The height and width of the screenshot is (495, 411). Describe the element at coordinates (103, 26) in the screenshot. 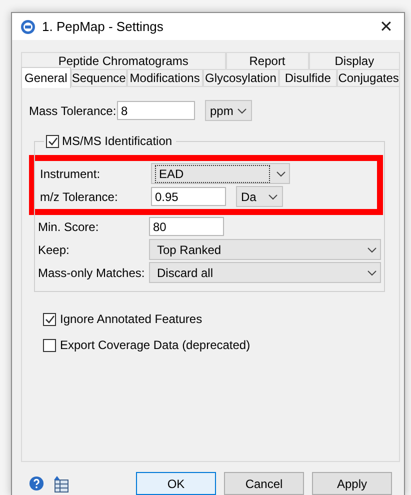

I see `window-title: 1. PepMap - Settings` at that location.